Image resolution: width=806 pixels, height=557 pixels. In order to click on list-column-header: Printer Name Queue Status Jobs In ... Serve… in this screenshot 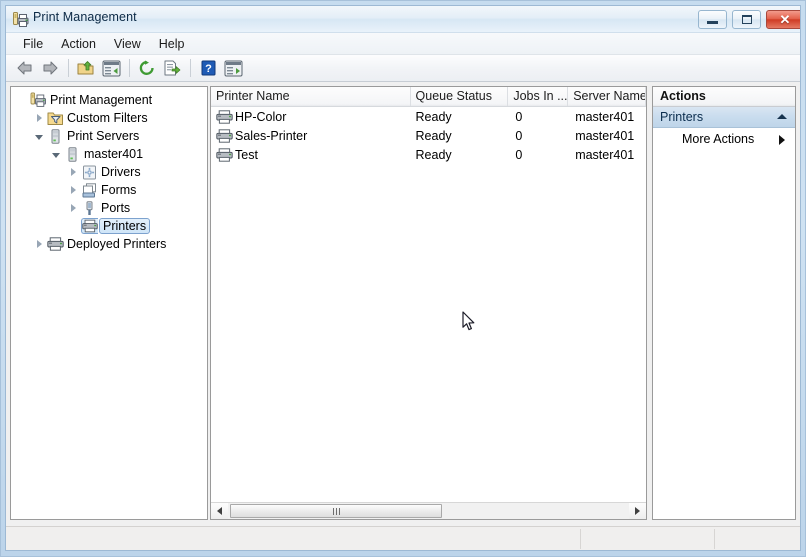, I will do `click(428, 97)`.